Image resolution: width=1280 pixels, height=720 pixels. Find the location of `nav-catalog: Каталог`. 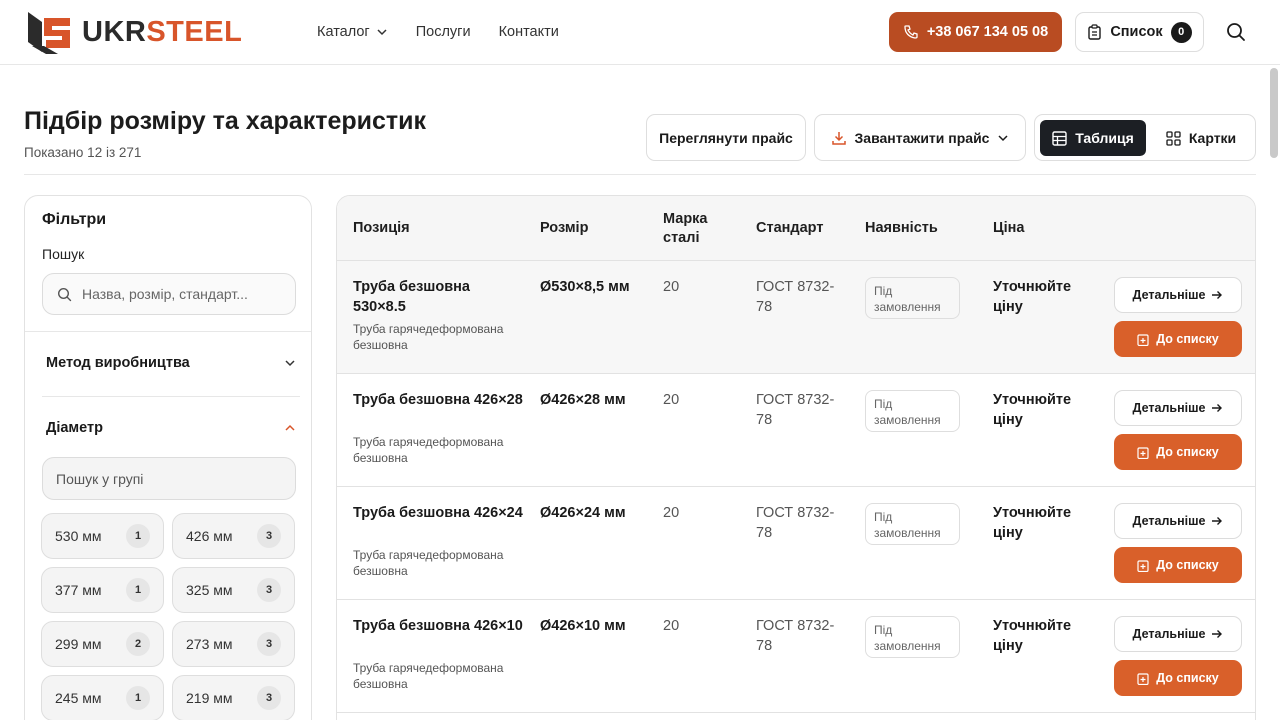

nav-catalog: Каталог is located at coordinates (352, 32).